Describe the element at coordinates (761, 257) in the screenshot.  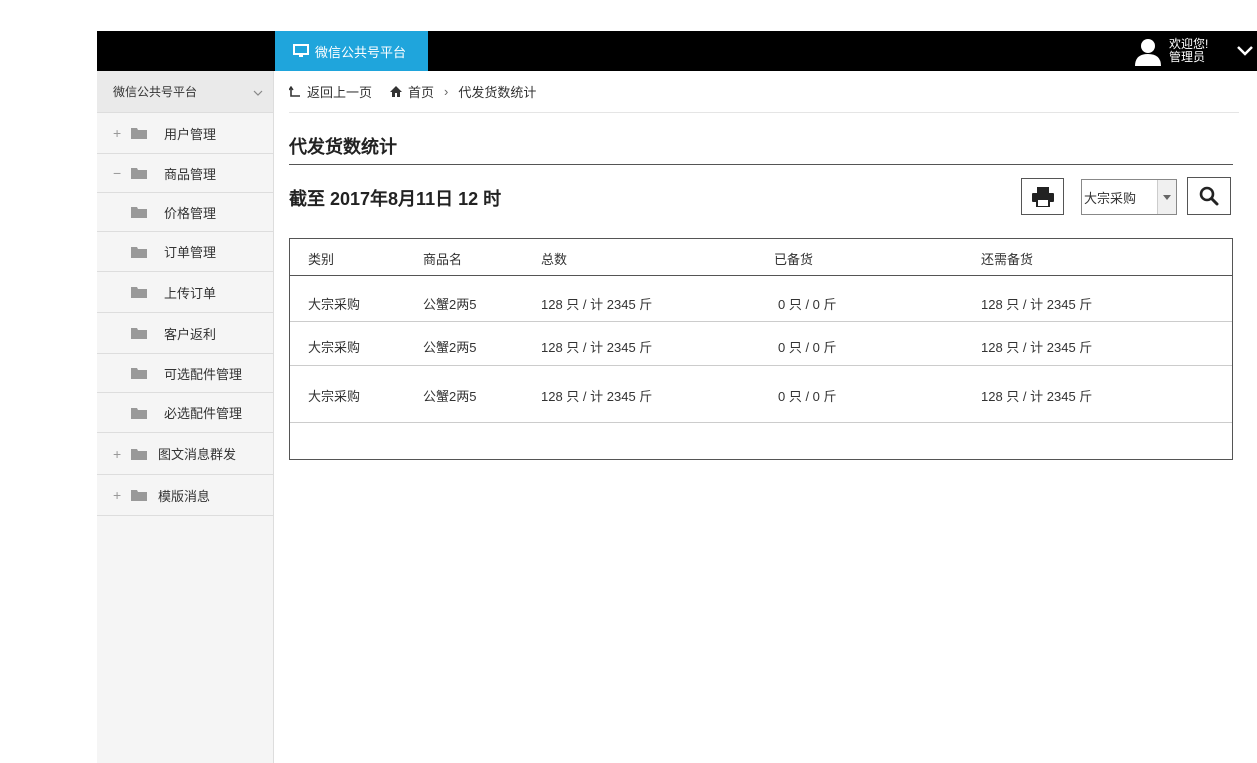
I see `table-header: 类别 商品名 总数 已备货 还需备货` at that location.